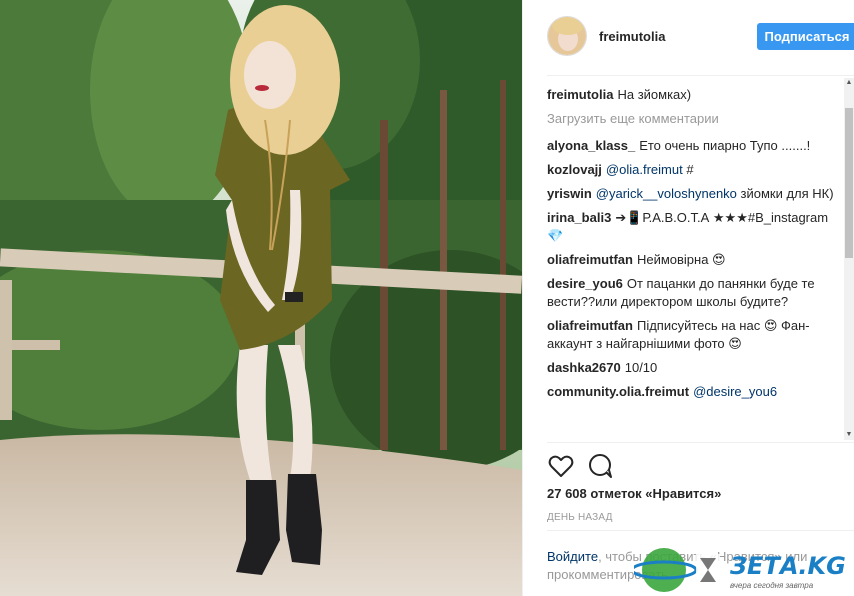 This screenshot has width=854, height=596. I want to click on caption-text: На зйомках), so click(654, 94).